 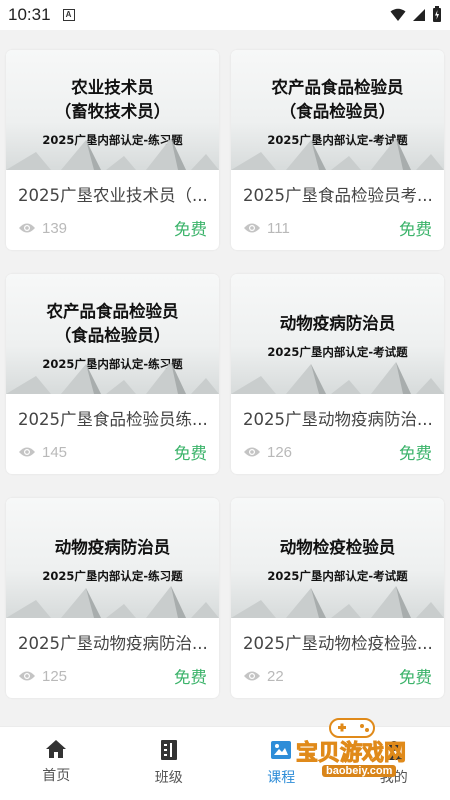 I want to click on course-thumbnail: 动物疫病防治员 2025广垦内部认定-考试题, so click(x=337, y=334).